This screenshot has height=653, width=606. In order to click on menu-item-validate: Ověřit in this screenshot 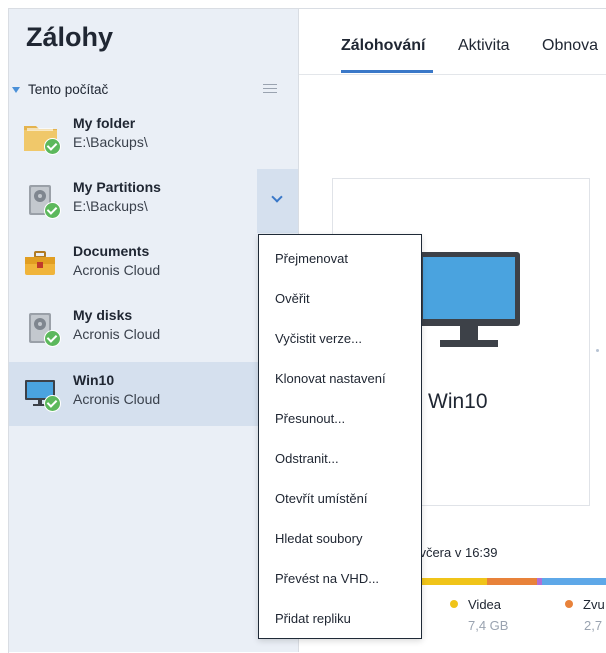, I will do `click(292, 298)`.